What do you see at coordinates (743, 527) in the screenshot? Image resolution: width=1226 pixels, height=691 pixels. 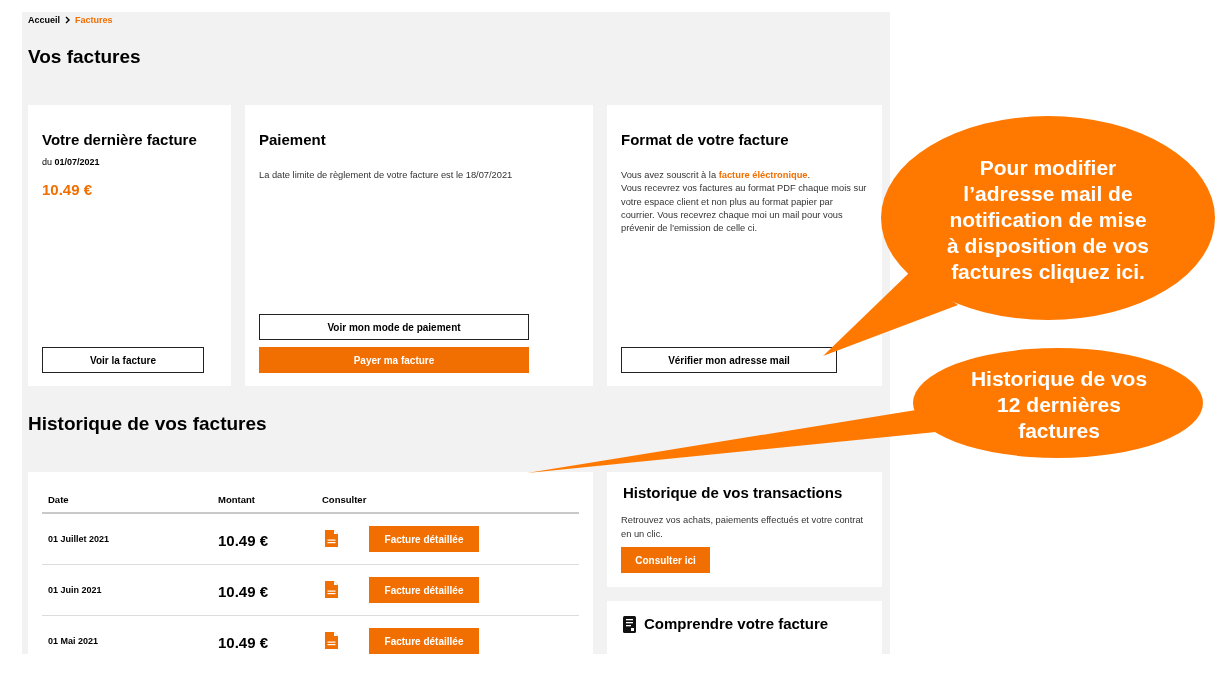 I see `card-text: Retrouvez vos achats, paiements effectués et votre contrat en un clic.` at bounding box center [743, 527].